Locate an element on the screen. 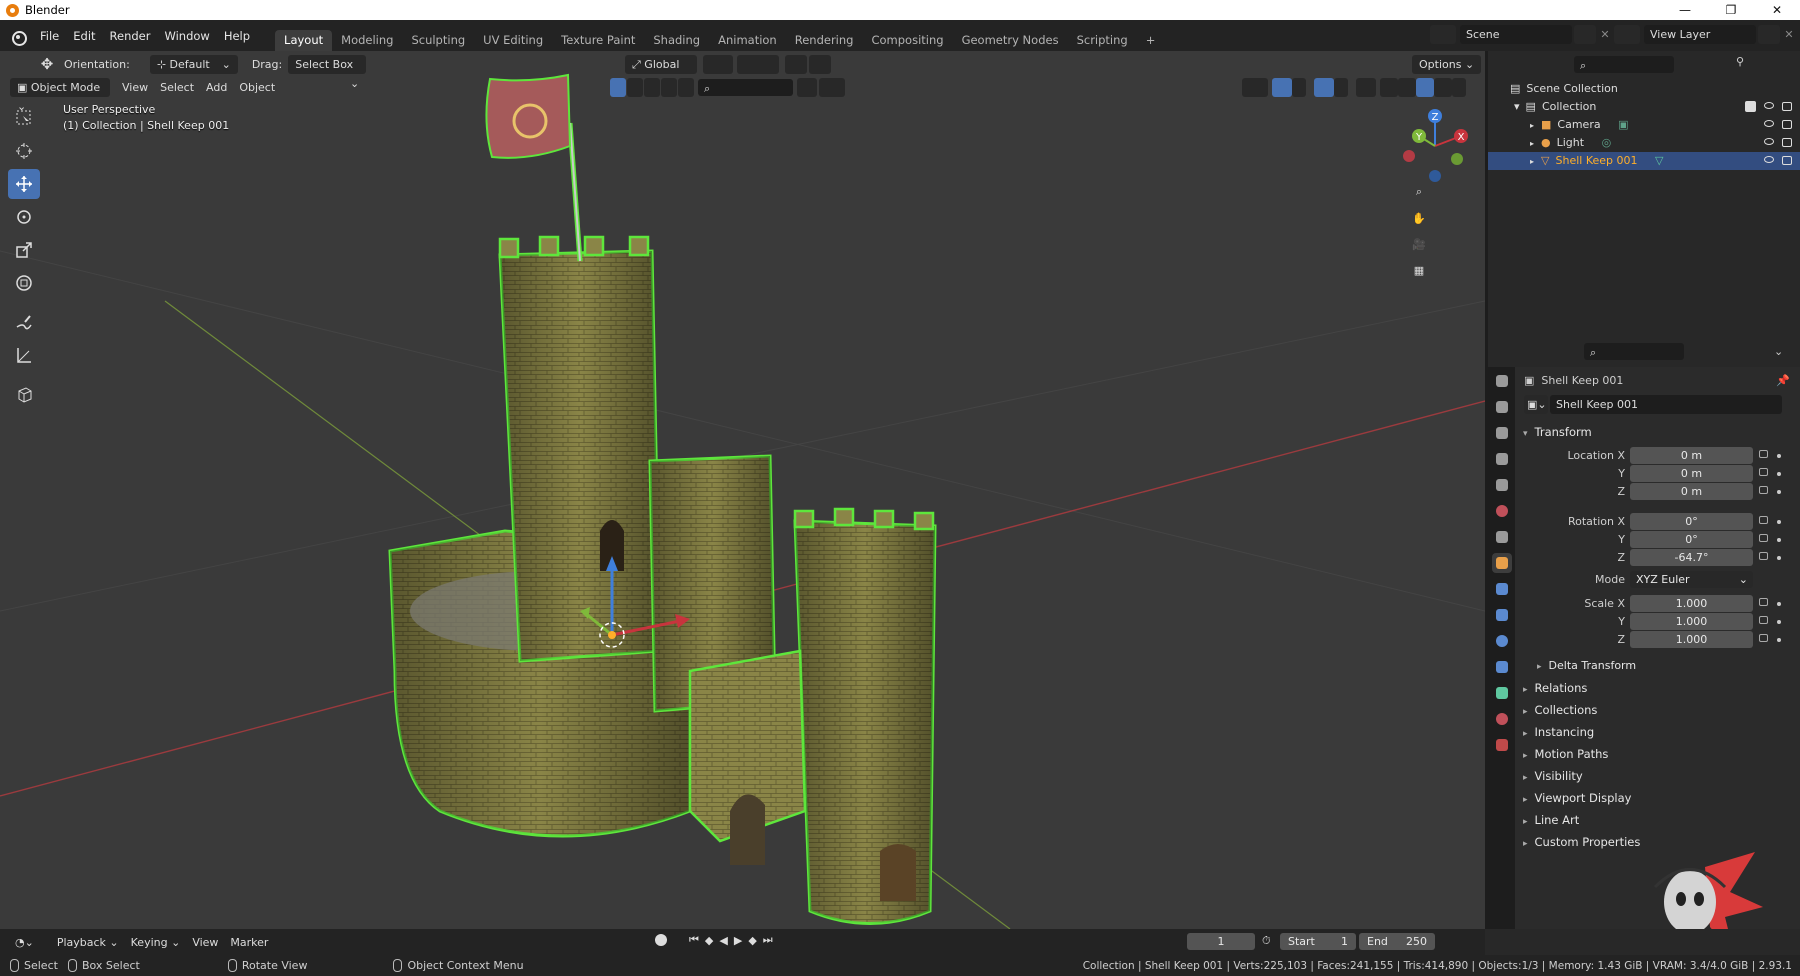  tab-texture-paint: Texture Paint is located at coordinates (598, 40).